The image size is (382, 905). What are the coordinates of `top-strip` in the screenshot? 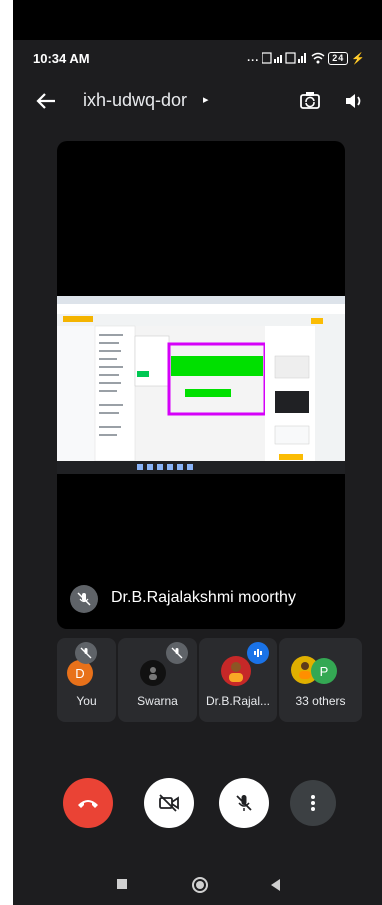 It's located at (197, 20).